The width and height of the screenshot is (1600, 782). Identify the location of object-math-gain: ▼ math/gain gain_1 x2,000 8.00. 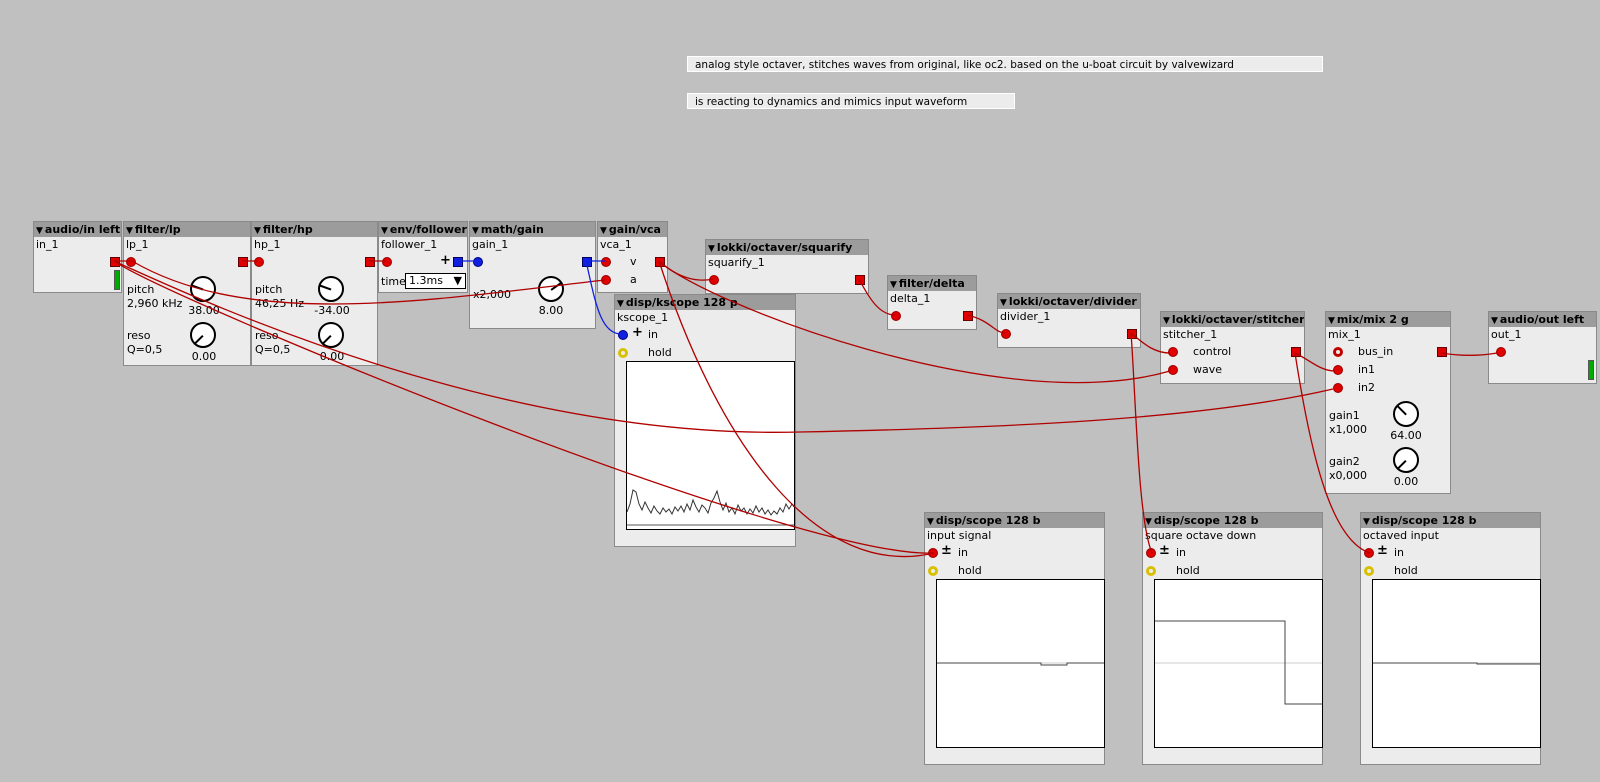
(532, 275).